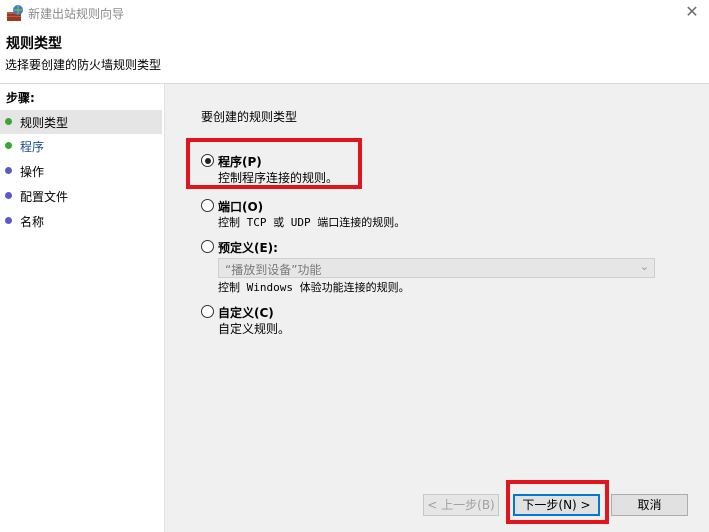 This screenshot has height=532, width=709. I want to click on step-action: 操作, so click(81, 171).